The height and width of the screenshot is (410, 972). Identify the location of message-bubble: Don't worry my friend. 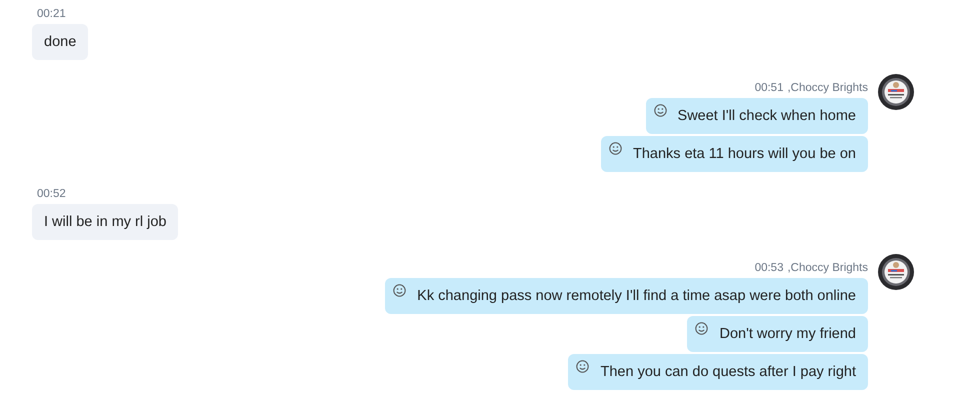
(777, 334).